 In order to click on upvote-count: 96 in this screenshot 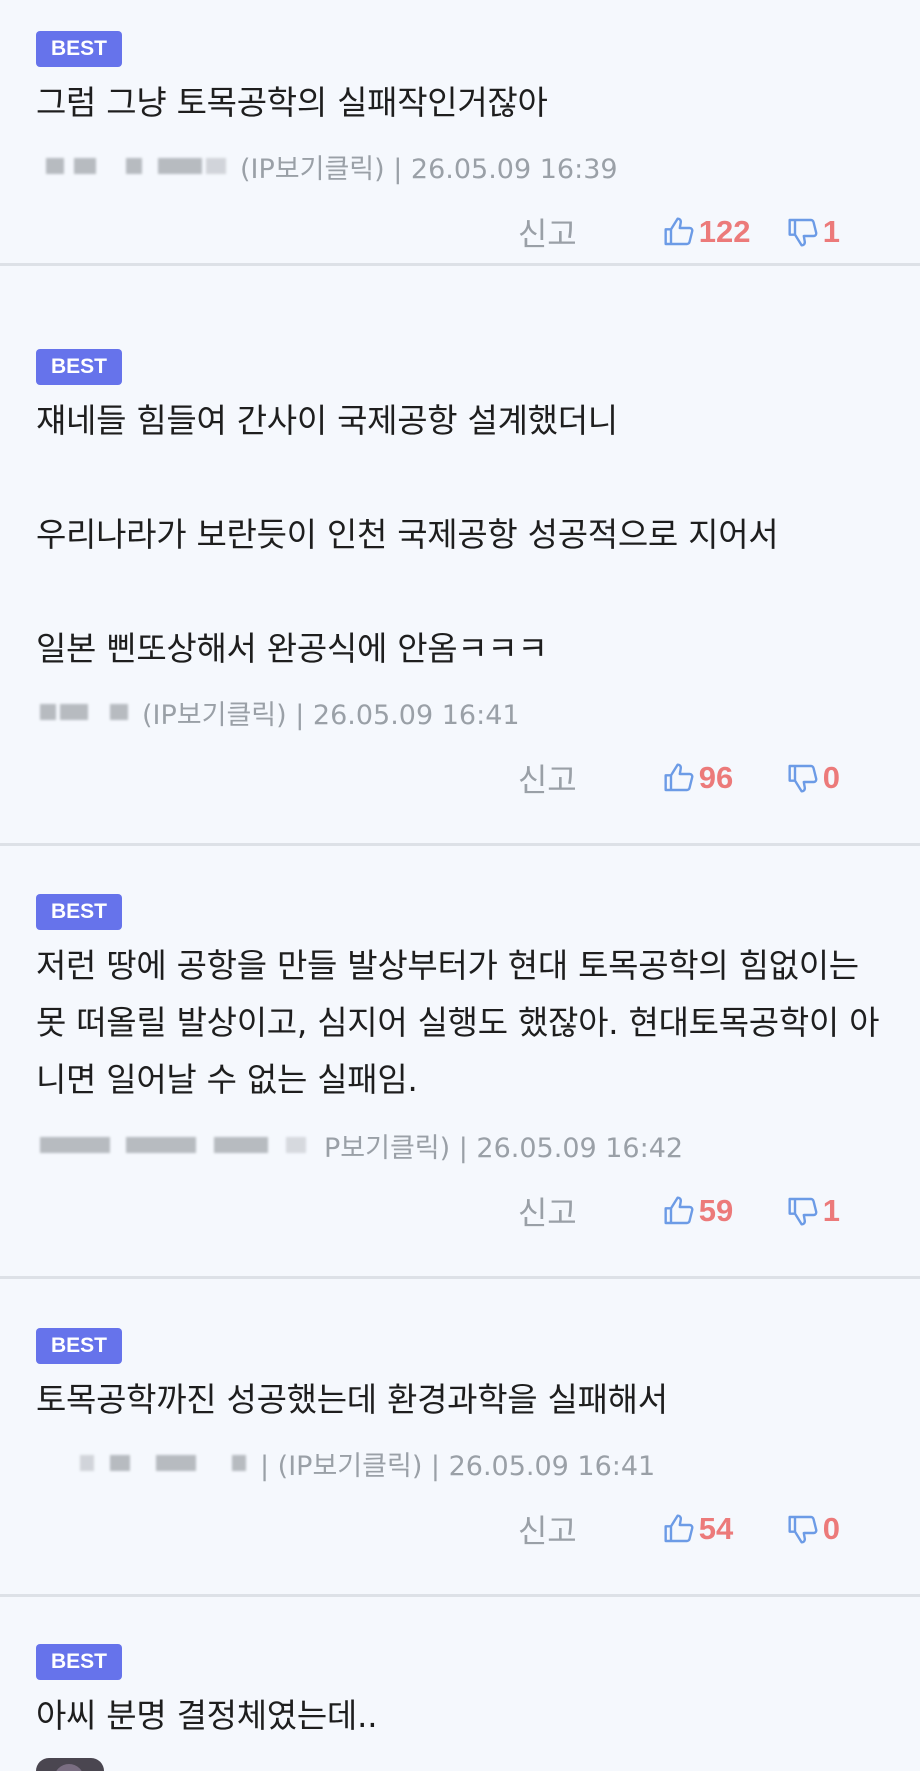, I will do `click(716, 777)`.